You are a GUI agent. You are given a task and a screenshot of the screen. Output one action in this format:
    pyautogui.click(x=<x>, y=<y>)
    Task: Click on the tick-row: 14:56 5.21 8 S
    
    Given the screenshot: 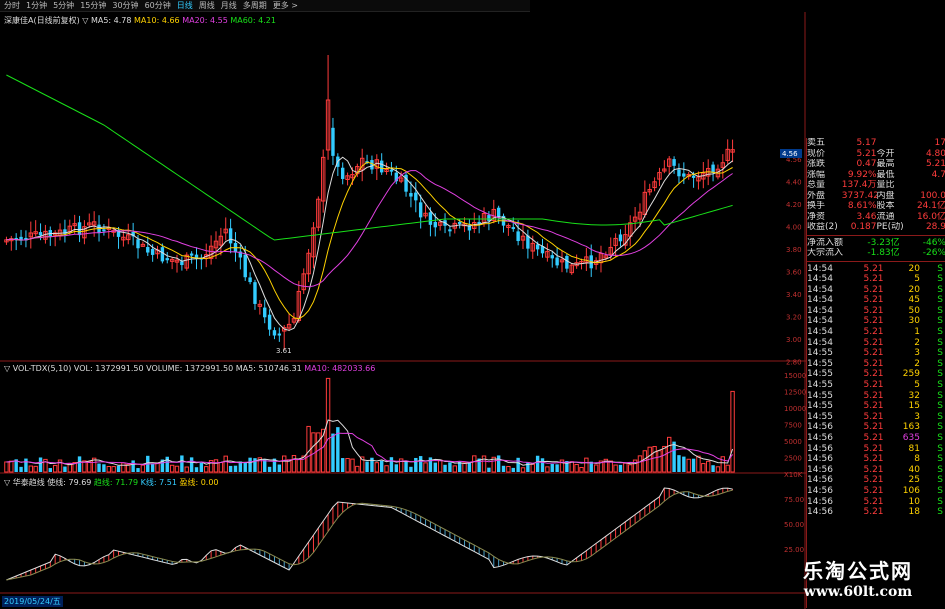 What is the action you would take?
    pyautogui.click(x=876, y=459)
    